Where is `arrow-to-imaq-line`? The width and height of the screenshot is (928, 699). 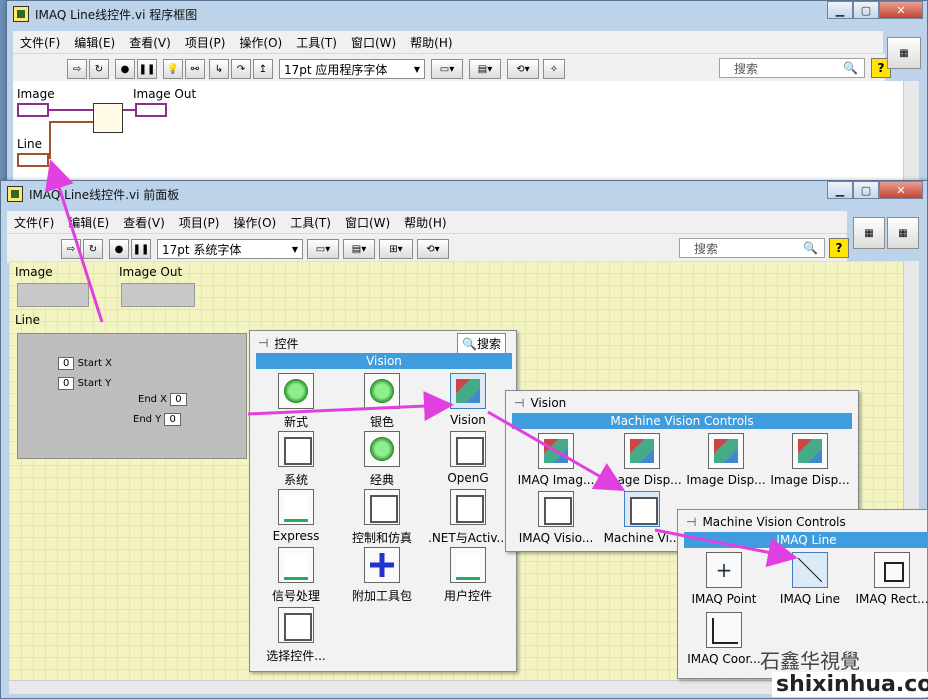 arrow-to-imaq-line is located at coordinates (726, 548).